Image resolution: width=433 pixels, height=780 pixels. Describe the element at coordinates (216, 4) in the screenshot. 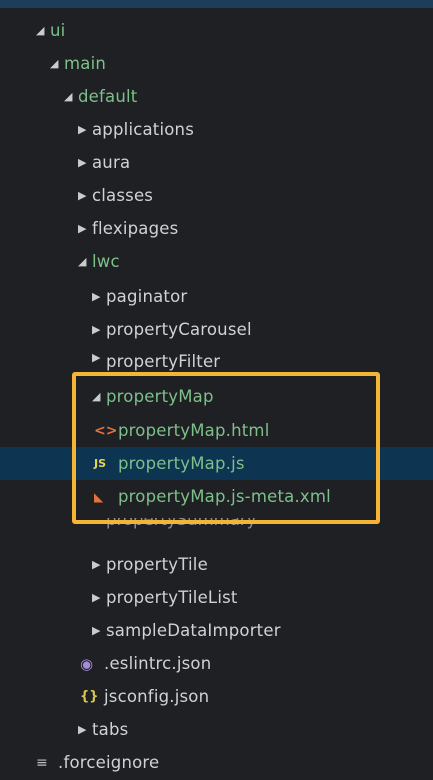

I see `header-strip` at that location.